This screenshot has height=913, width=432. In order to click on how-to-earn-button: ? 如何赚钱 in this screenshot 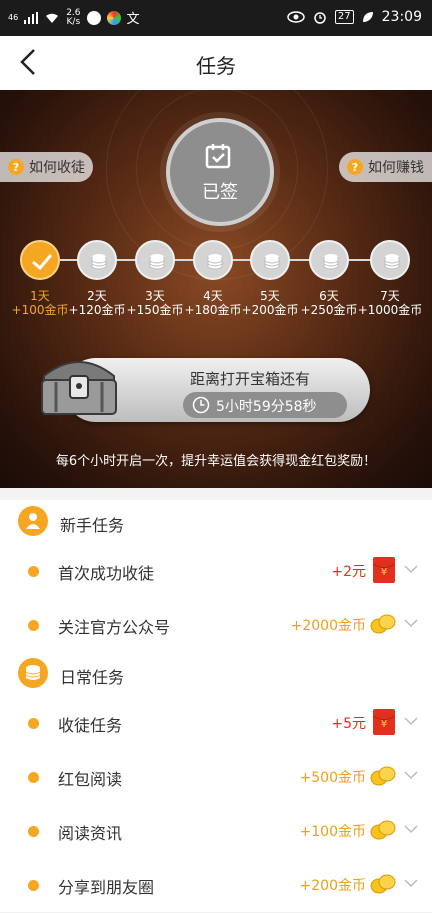, I will do `click(385, 167)`.